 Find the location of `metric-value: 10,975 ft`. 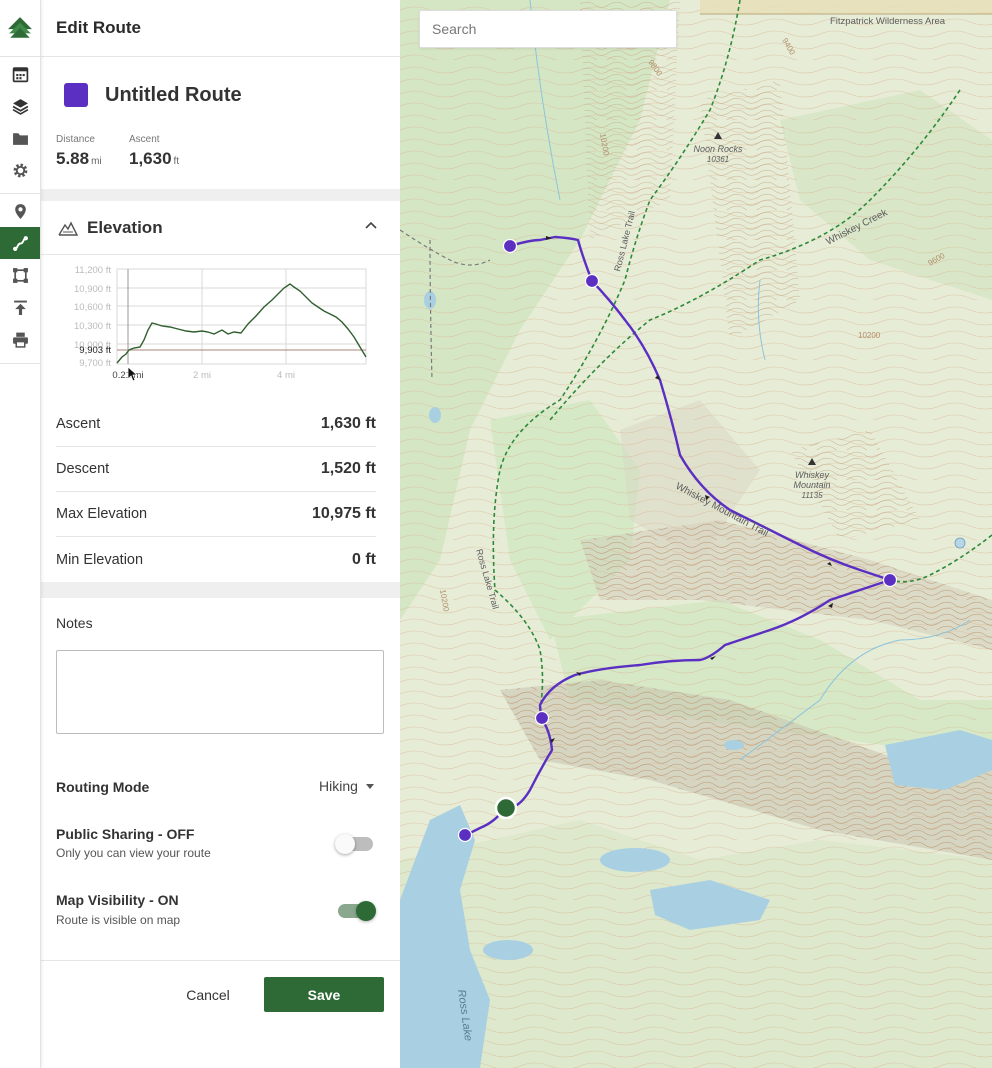

metric-value: 10,975 ft is located at coordinates (343, 513).